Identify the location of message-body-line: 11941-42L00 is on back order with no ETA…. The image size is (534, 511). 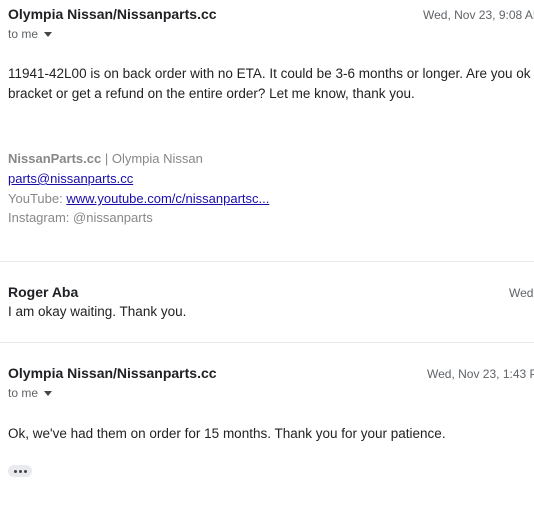
(271, 73).